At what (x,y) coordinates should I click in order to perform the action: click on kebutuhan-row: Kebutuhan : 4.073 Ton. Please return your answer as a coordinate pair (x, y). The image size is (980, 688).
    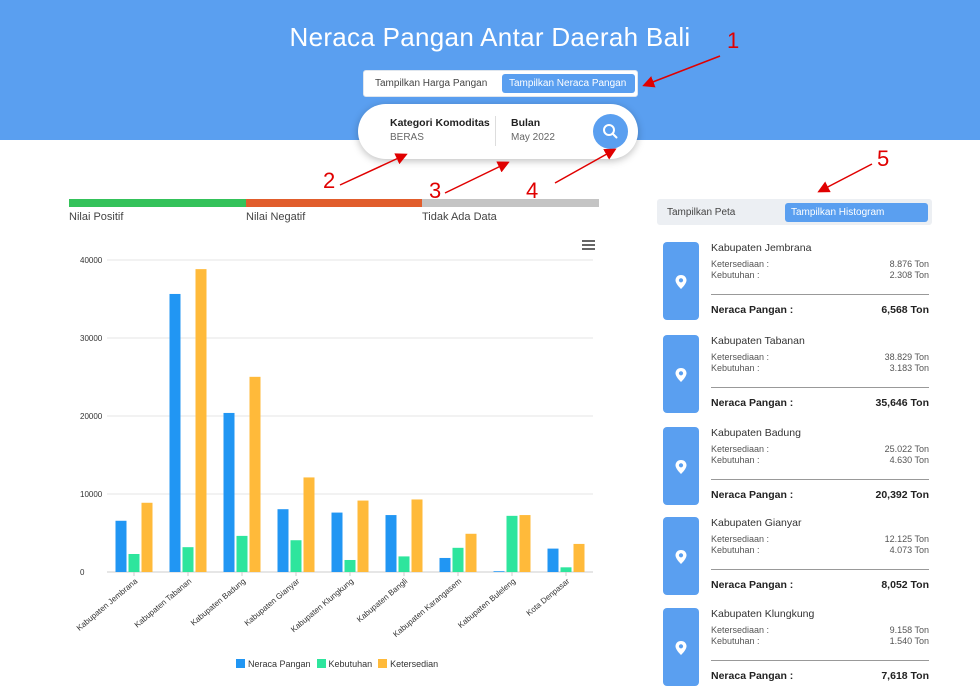
    Looking at the image, I should click on (820, 550).